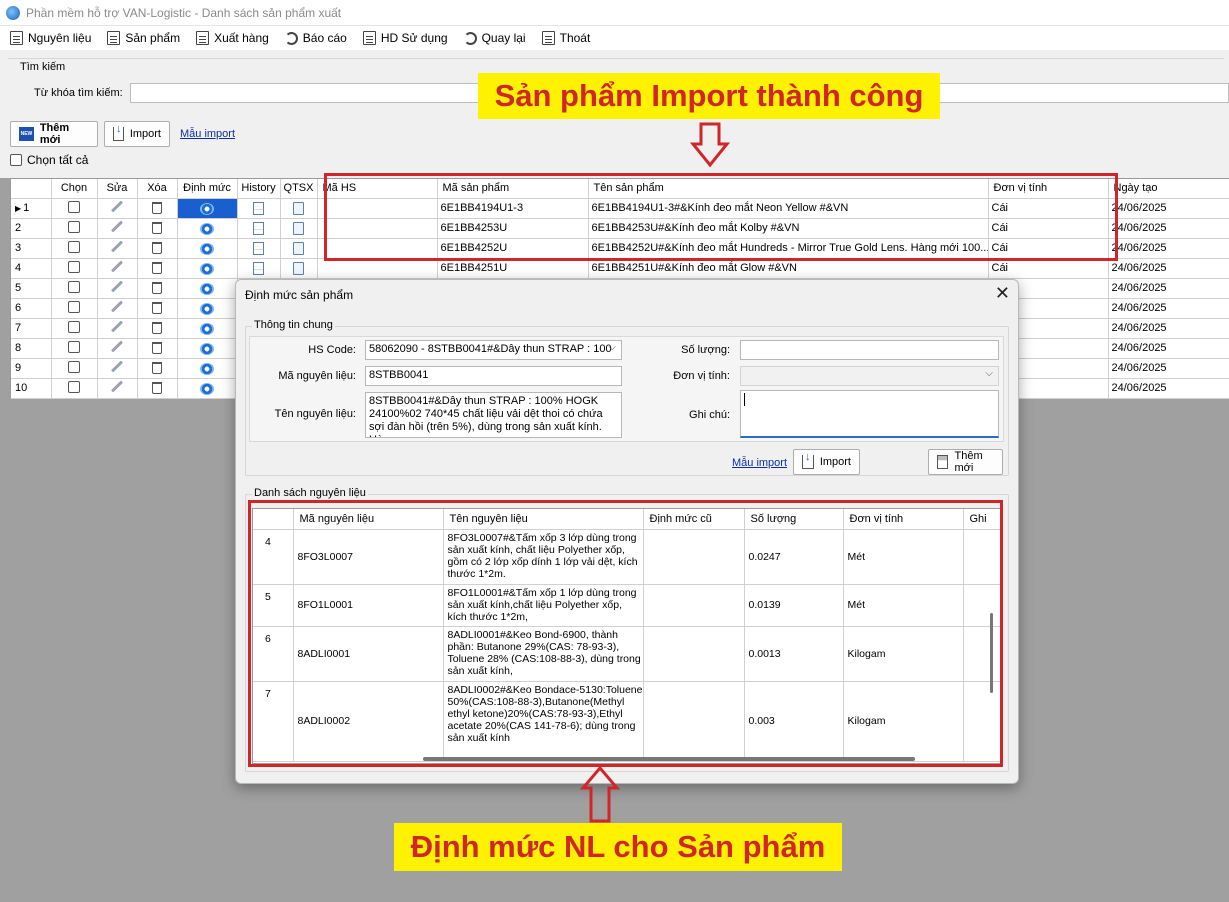  I want to click on col-xoa: Xóa, so click(157, 189).